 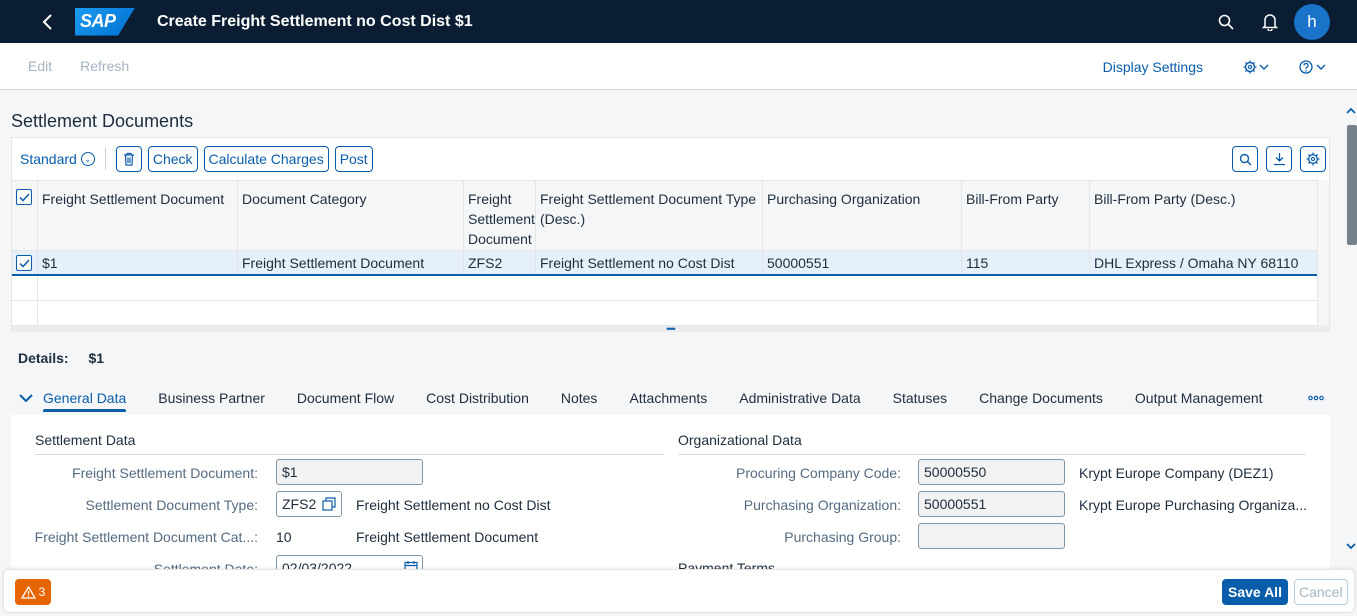 What do you see at coordinates (991, 536) in the screenshot?
I see `purchasing-group-field` at bounding box center [991, 536].